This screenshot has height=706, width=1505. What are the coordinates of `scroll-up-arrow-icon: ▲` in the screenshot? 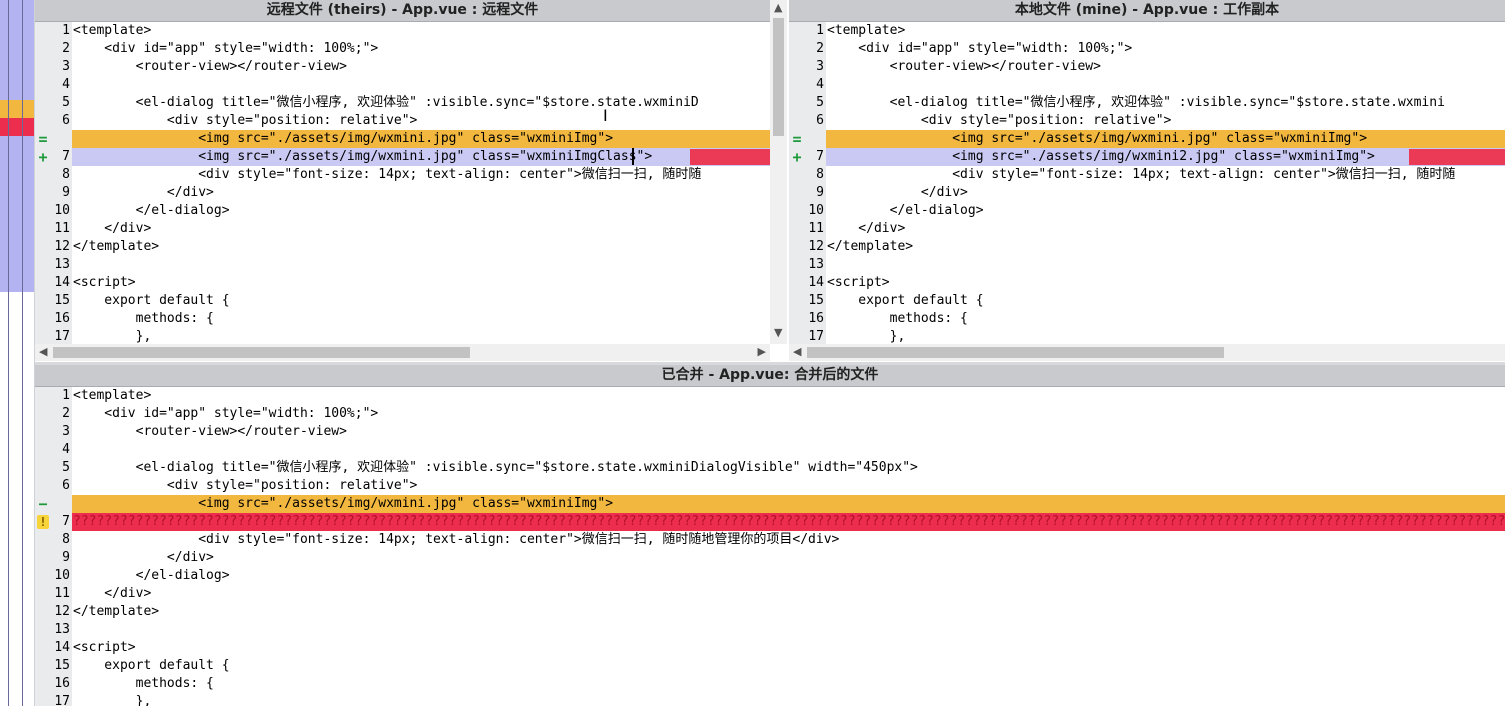 It's located at (778, 7).